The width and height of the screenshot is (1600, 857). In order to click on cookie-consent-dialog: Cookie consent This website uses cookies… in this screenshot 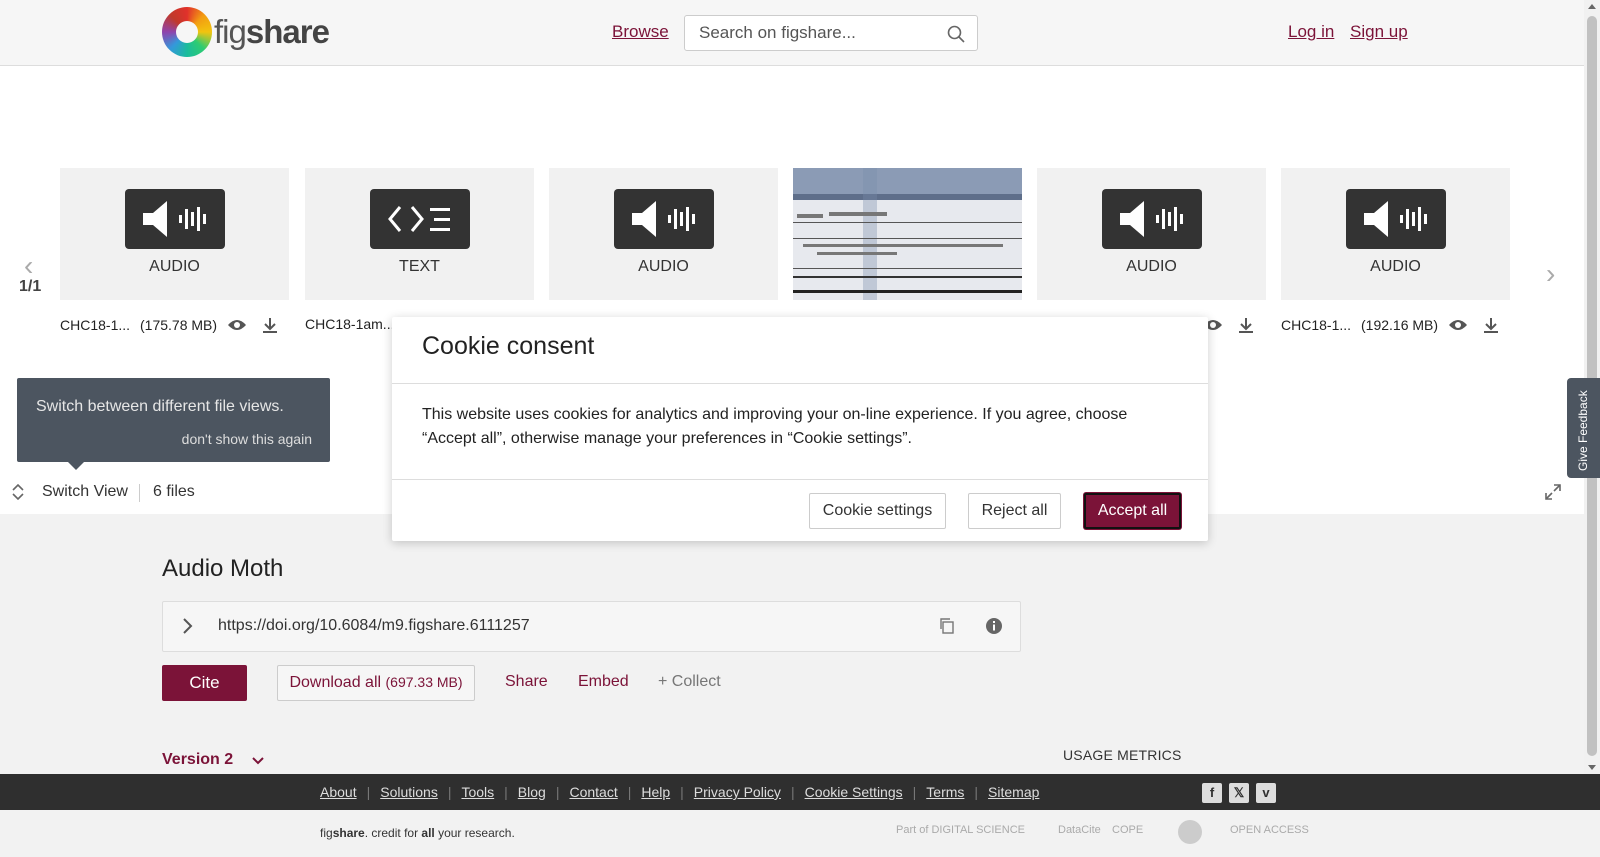, I will do `click(800, 429)`.